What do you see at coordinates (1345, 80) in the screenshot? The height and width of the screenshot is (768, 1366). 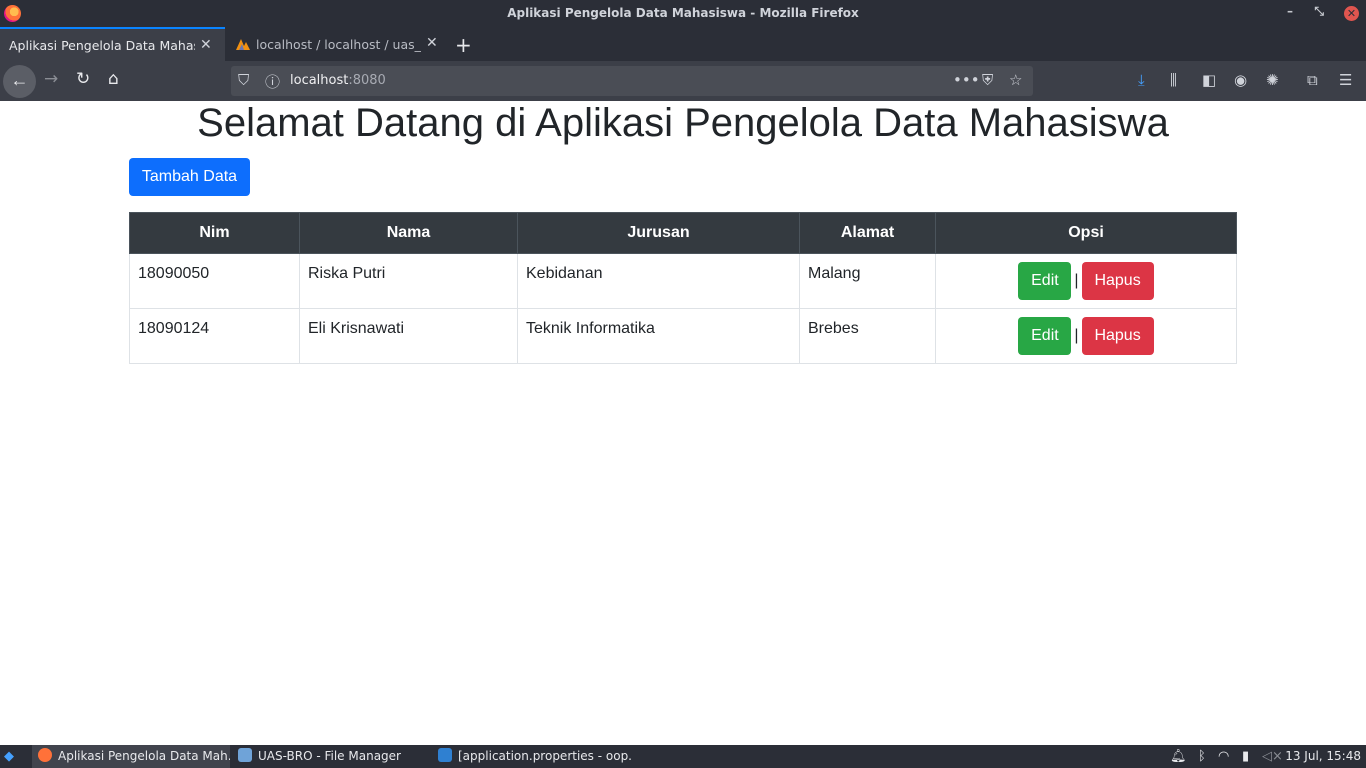 I see `hamburger-menu-icon: ☰` at bounding box center [1345, 80].